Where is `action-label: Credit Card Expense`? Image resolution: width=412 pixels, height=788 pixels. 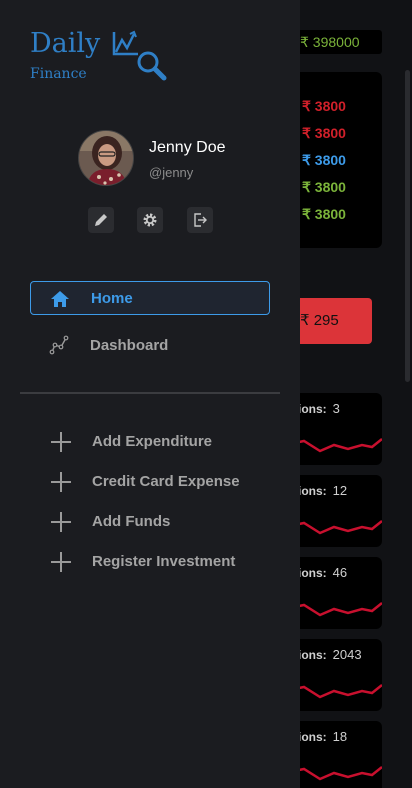 action-label: Credit Card Expense is located at coordinates (166, 481).